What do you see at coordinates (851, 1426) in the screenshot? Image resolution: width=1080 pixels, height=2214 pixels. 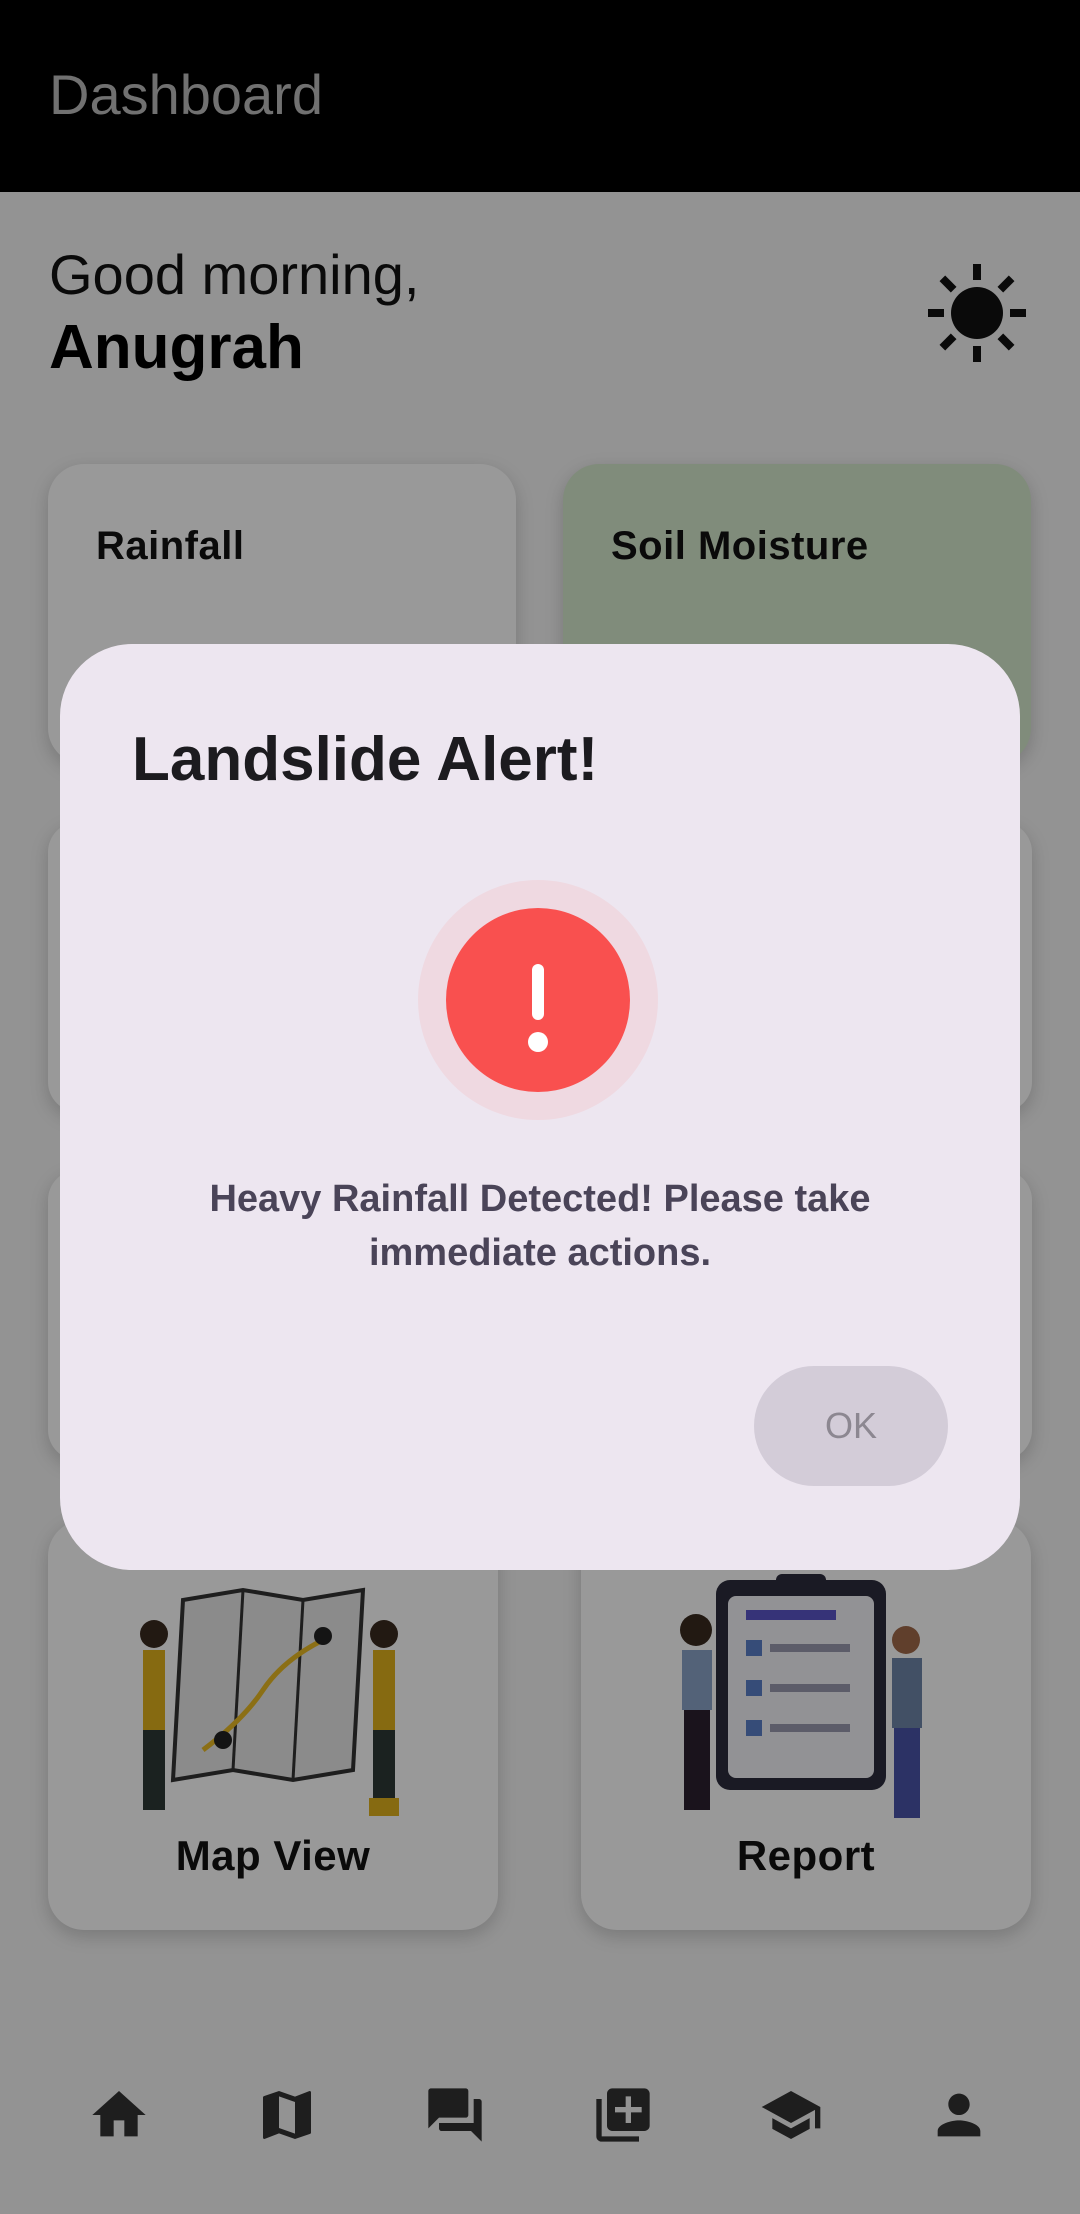 I see `ok-button: OK` at bounding box center [851, 1426].